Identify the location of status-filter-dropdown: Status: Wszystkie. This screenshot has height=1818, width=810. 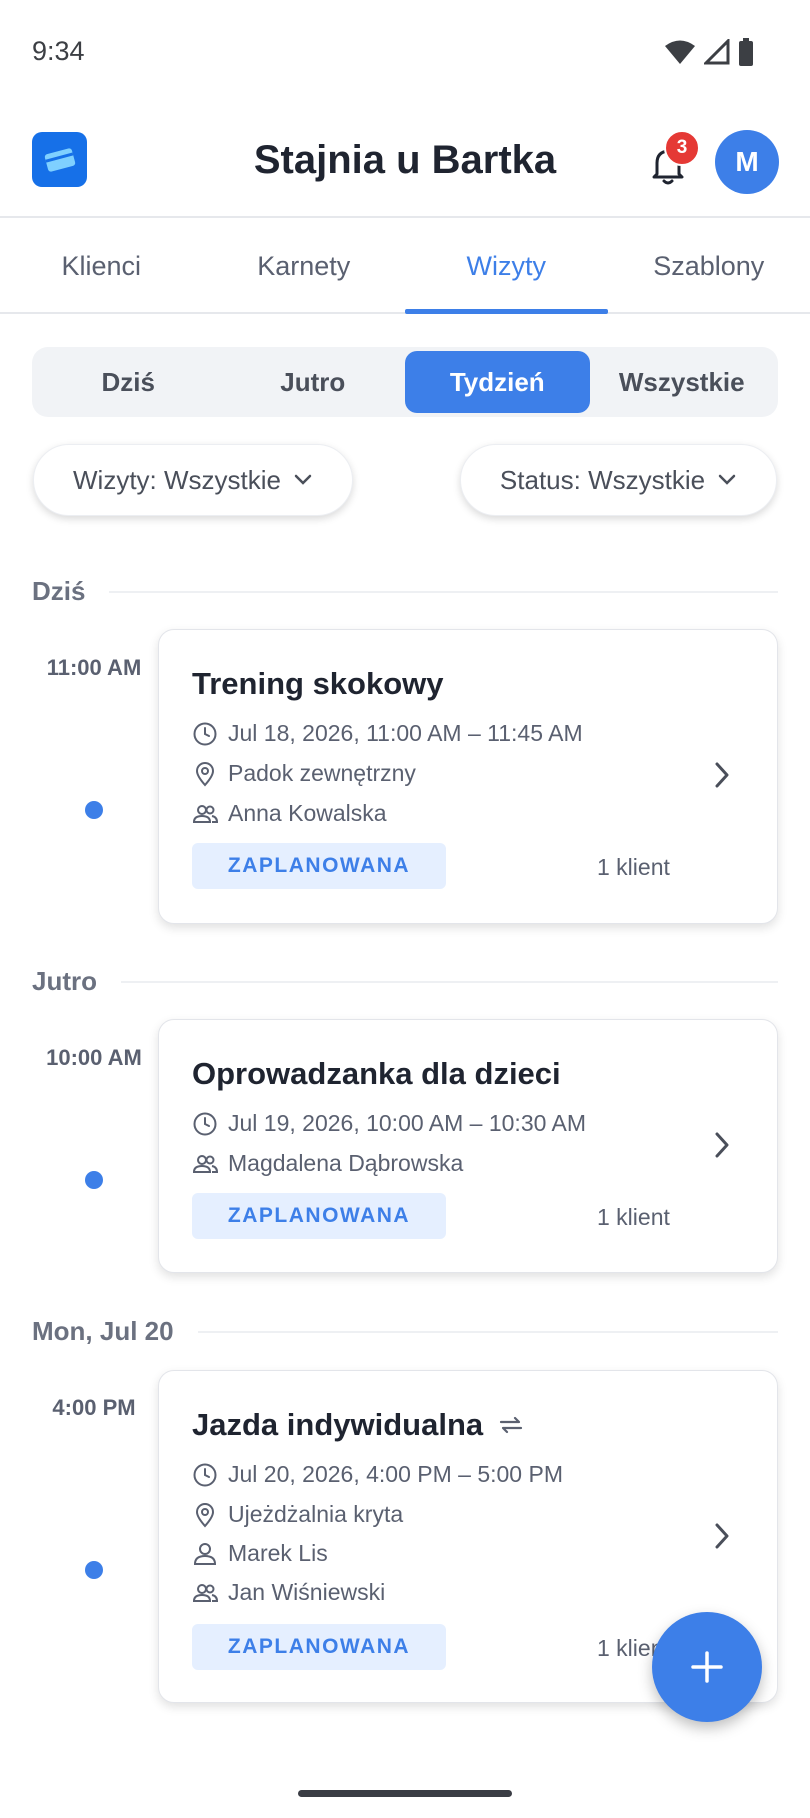
(618, 480).